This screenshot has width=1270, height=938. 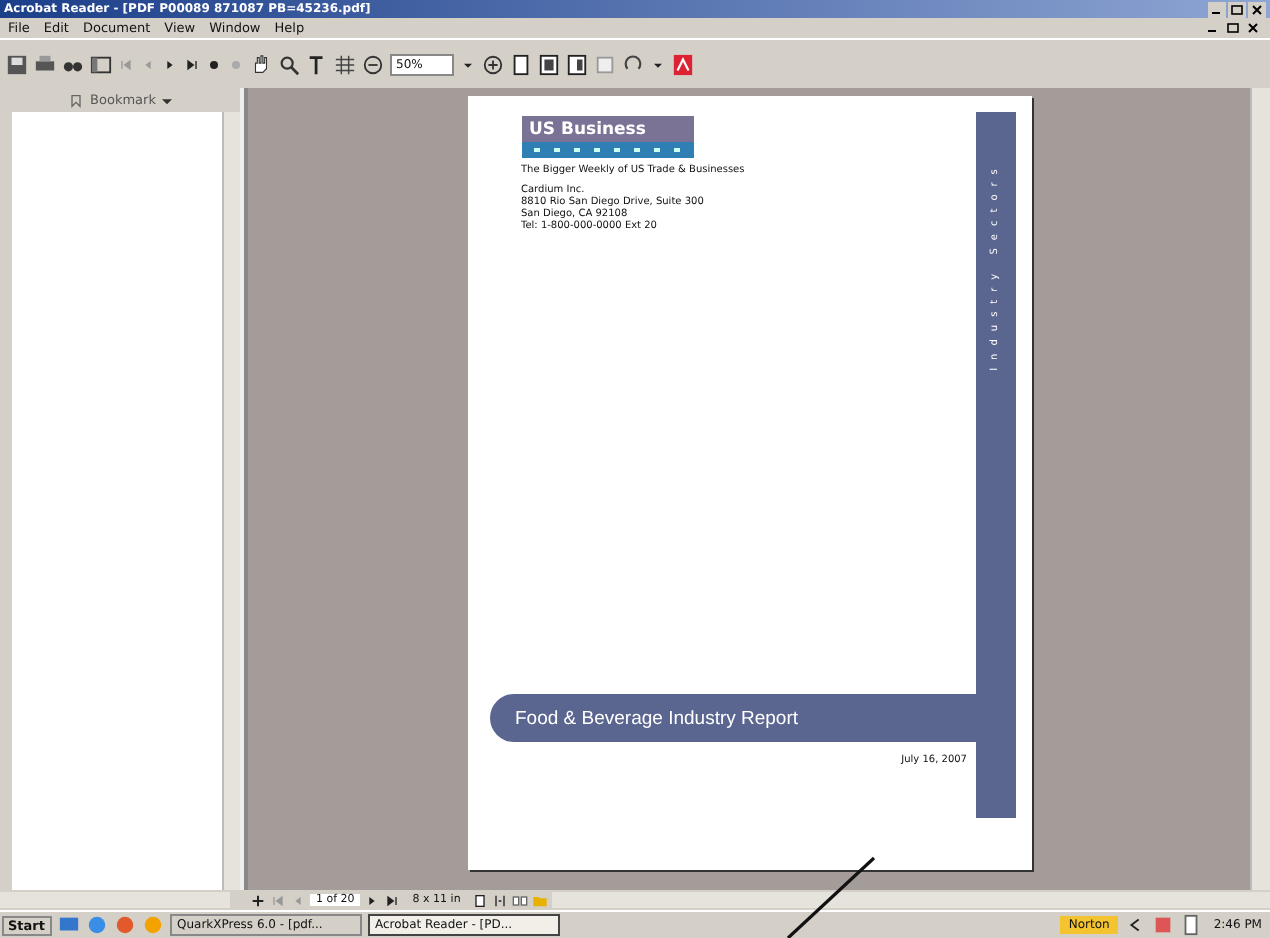 What do you see at coordinates (166, 100) in the screenshot?
I see `caret-icon` at bounding box center [166, 100].